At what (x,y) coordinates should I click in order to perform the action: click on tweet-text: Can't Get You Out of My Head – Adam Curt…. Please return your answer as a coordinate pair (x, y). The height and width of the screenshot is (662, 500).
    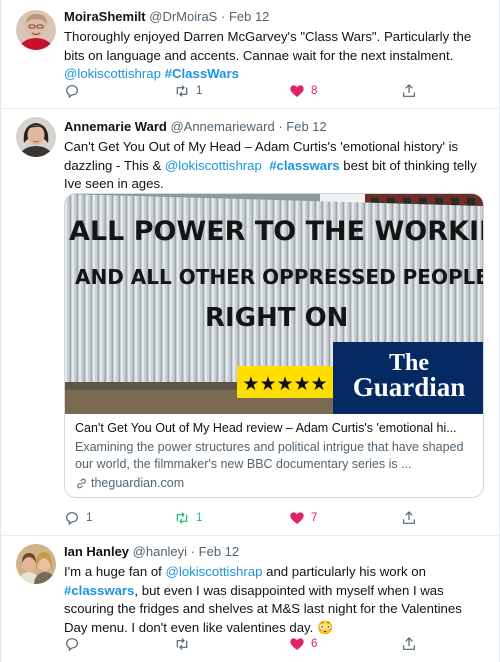
    Looking at the image, I should click on (270, 165).